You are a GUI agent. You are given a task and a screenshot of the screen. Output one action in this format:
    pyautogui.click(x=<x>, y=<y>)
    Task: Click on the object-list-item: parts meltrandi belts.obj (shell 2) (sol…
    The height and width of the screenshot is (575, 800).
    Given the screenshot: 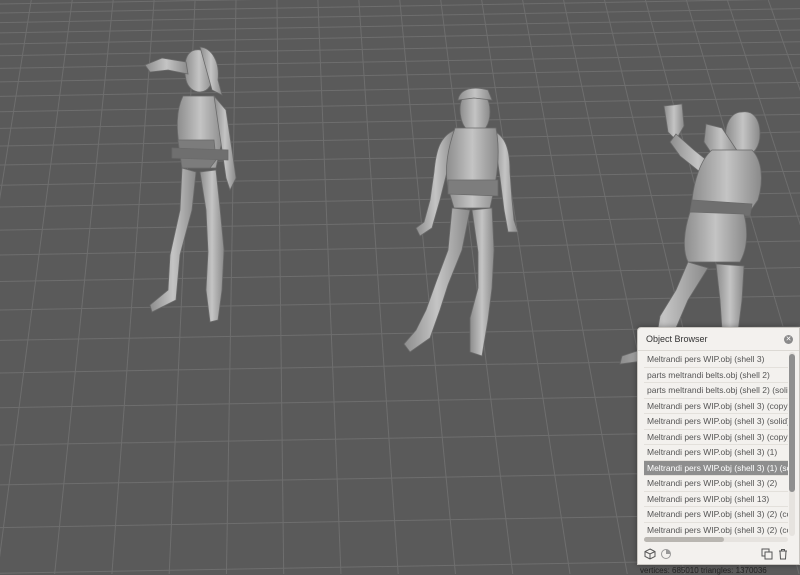 What is the action you would take?
    pyautogui.click(x=716, y=391)
    